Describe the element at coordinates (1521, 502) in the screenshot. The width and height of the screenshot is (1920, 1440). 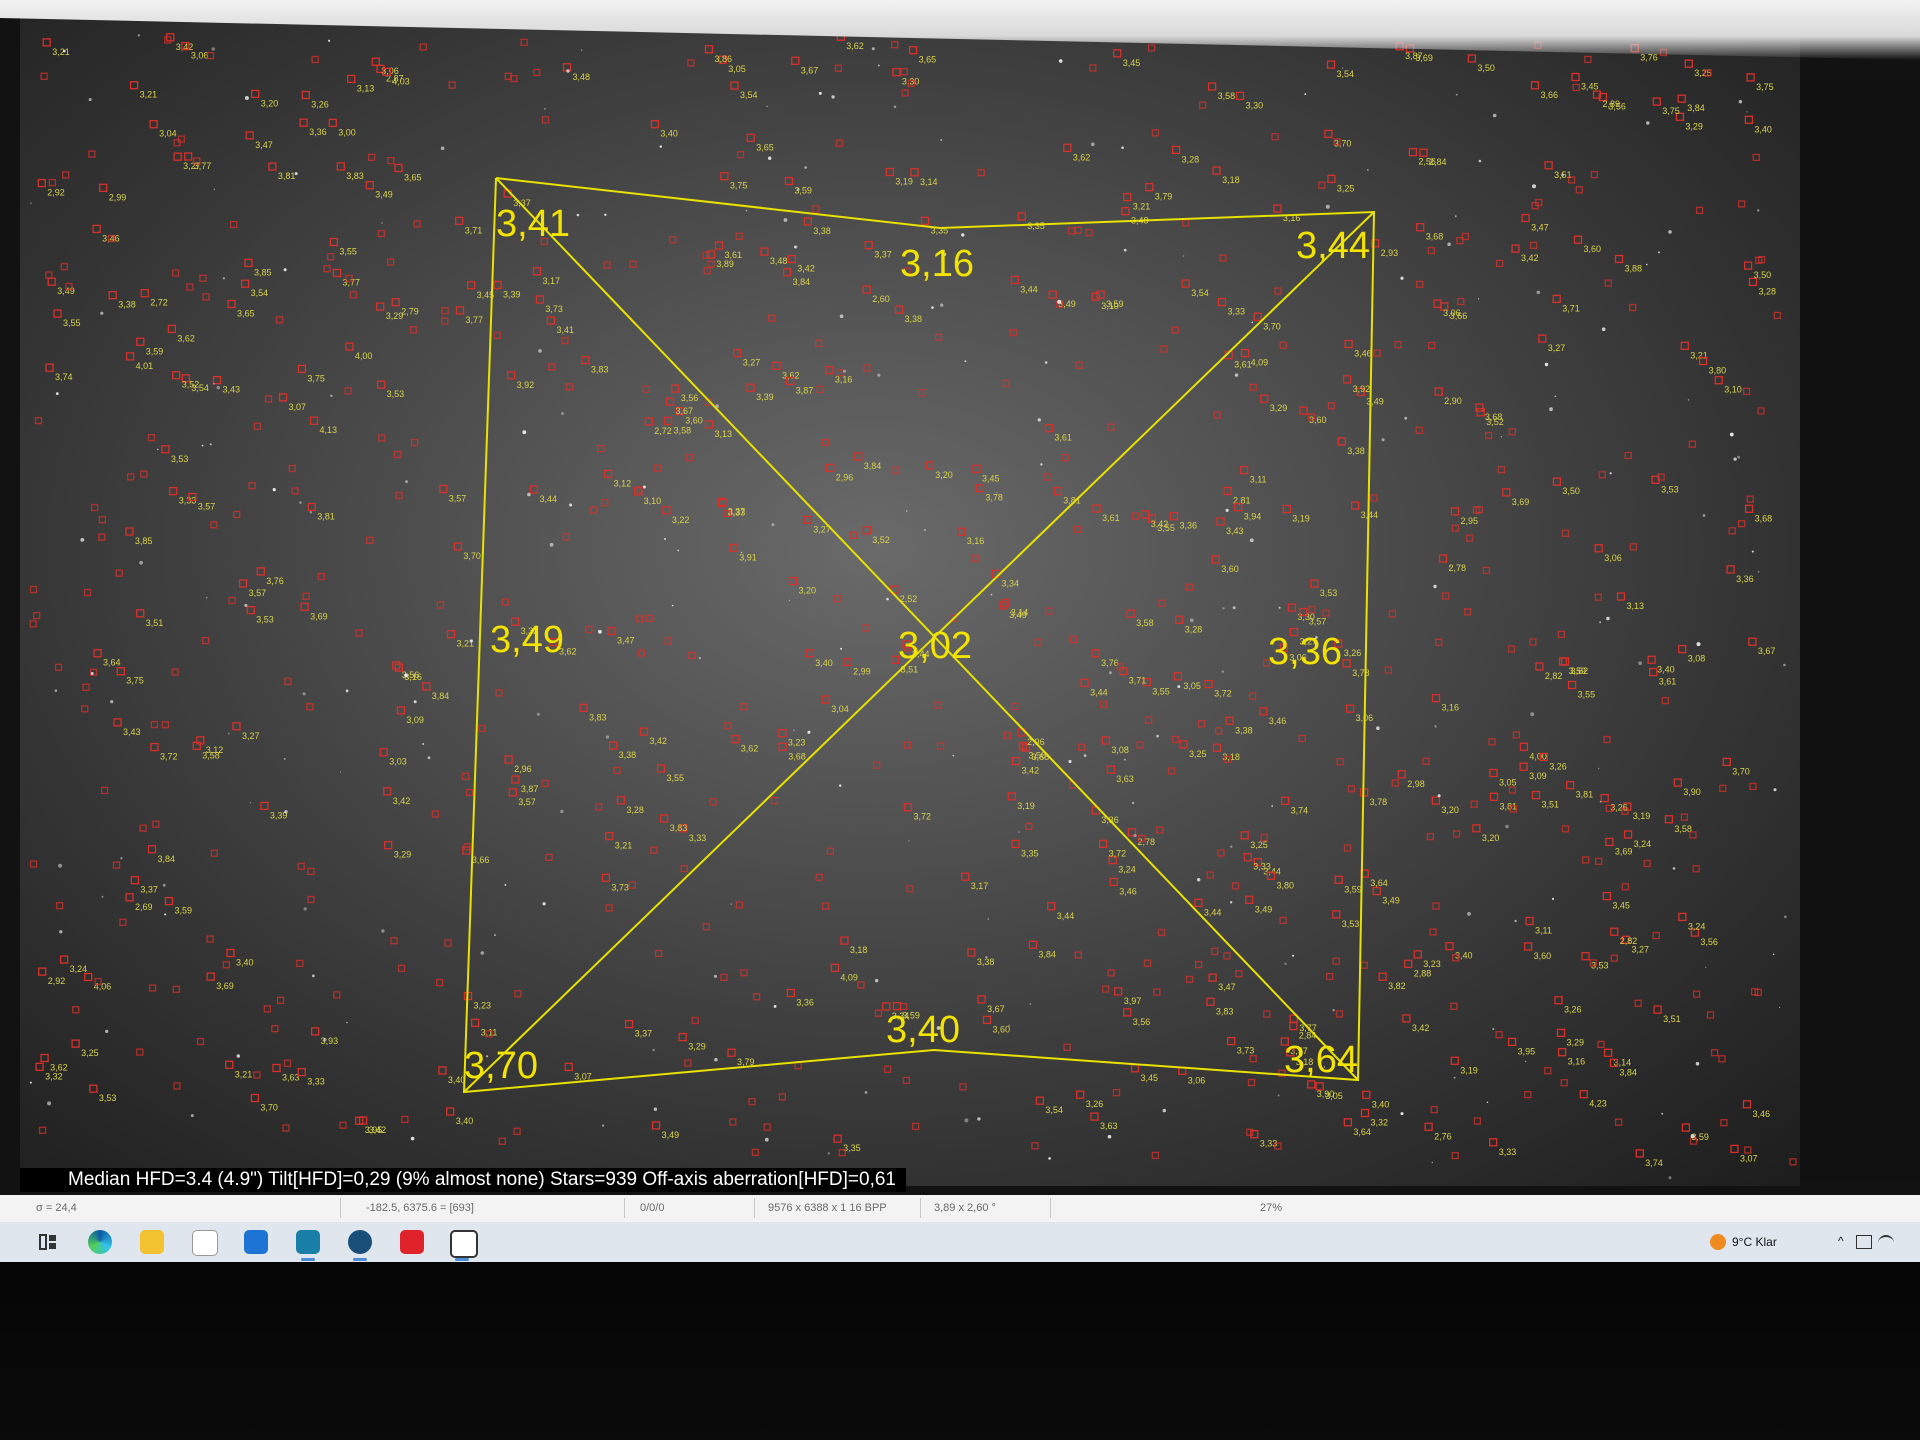
I see `star-hfd-label: 3,69` at that location.